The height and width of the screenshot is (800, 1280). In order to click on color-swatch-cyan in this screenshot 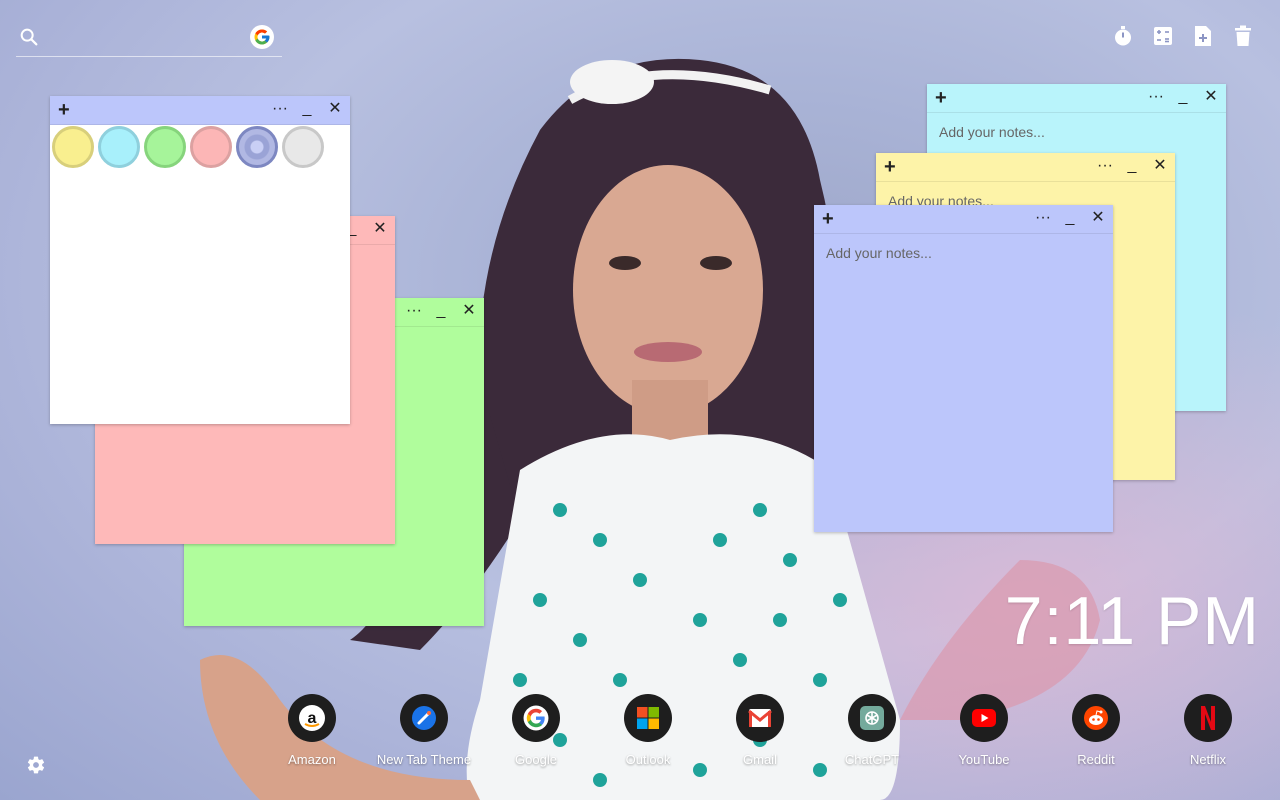, I will do `click(119, 147)`.